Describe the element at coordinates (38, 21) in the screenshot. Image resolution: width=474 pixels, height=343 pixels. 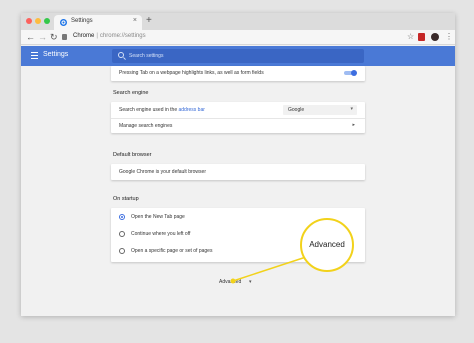
I see `minimize-window-button` at that location.